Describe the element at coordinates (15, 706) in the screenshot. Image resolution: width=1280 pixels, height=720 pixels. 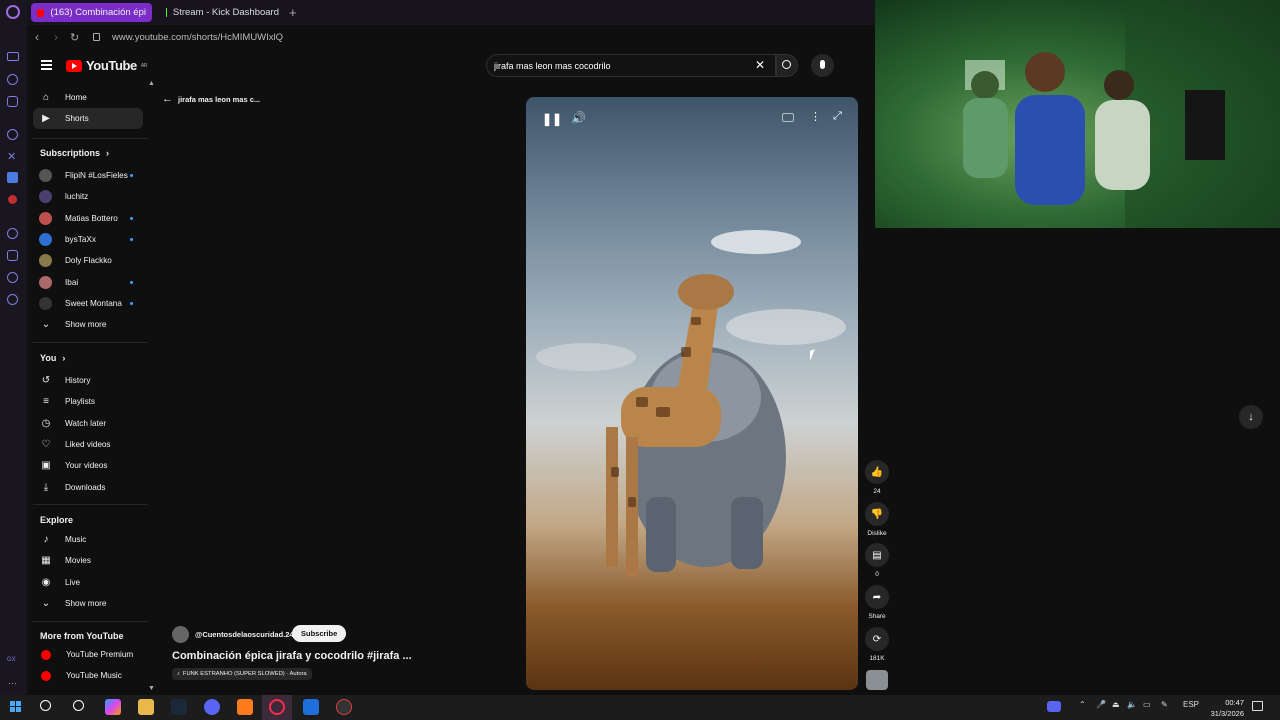
I see `windows-start-icon` at that location.